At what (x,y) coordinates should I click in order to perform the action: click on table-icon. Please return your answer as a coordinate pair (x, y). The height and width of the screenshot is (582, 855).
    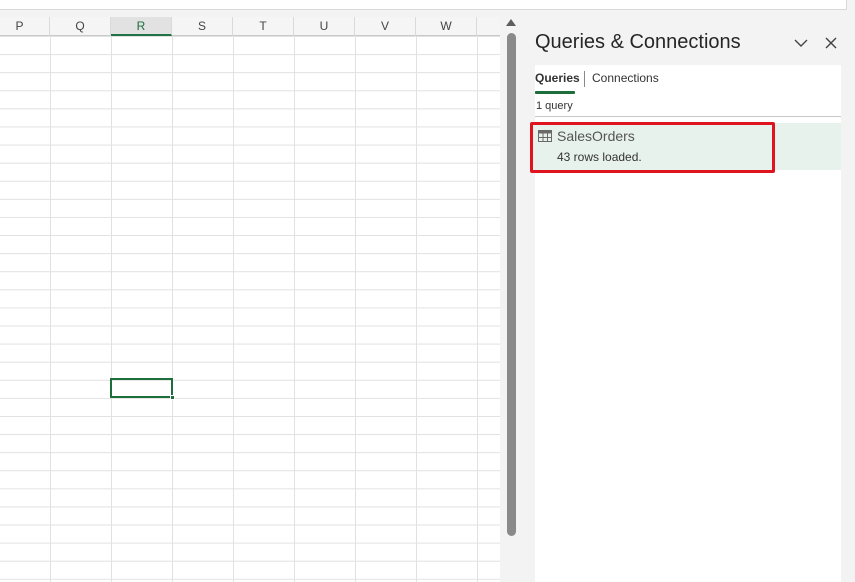
    Looking at the image, I should click on (545, 136).